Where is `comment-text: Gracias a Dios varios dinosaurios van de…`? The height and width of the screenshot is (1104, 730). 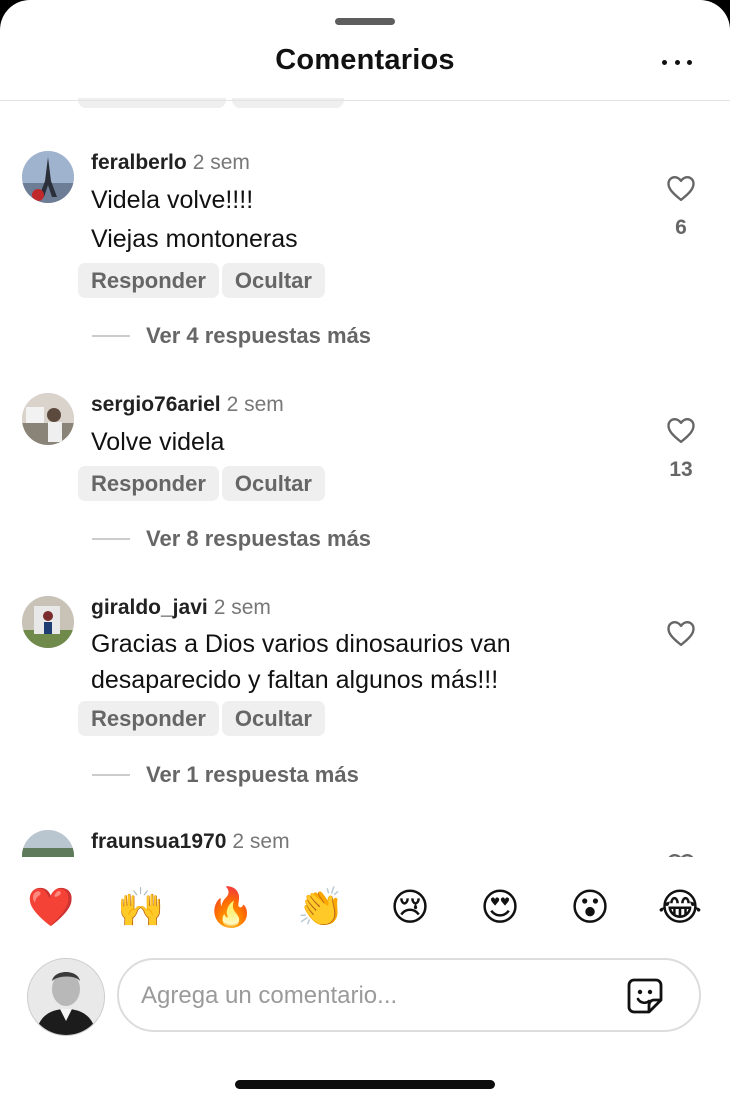 comment-text: Gracias a Dios varios dinosaurios van de… is located at coordinates (371, 662).